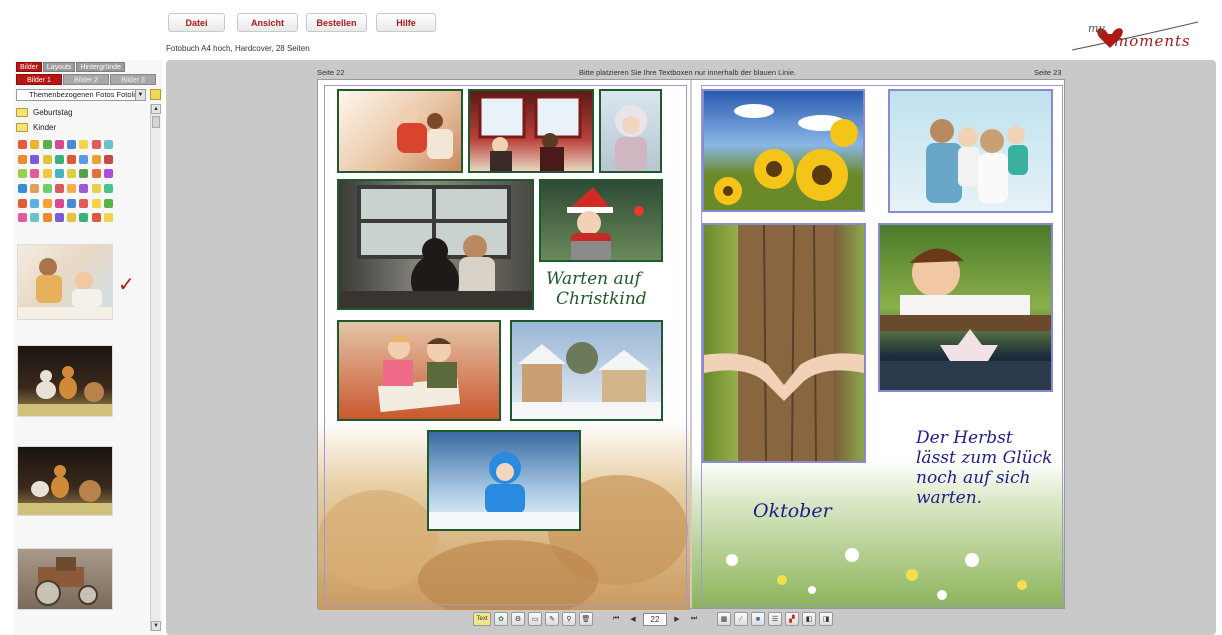 Image resolution: width=1222 pixels, height=635 pixels. Describe the element at coordinates (406, 22) in the screenshot. I see `menu-hilfe-button: Hilfe` at that location.